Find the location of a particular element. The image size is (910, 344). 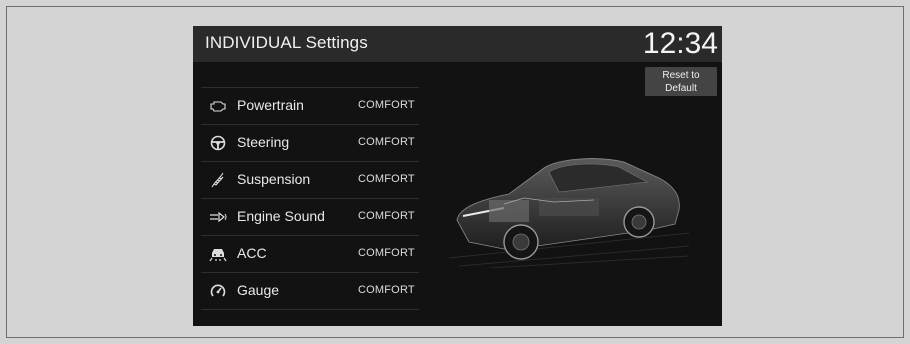

reset-to-default-button: Reset to Default is located at coordinates (681, 81).